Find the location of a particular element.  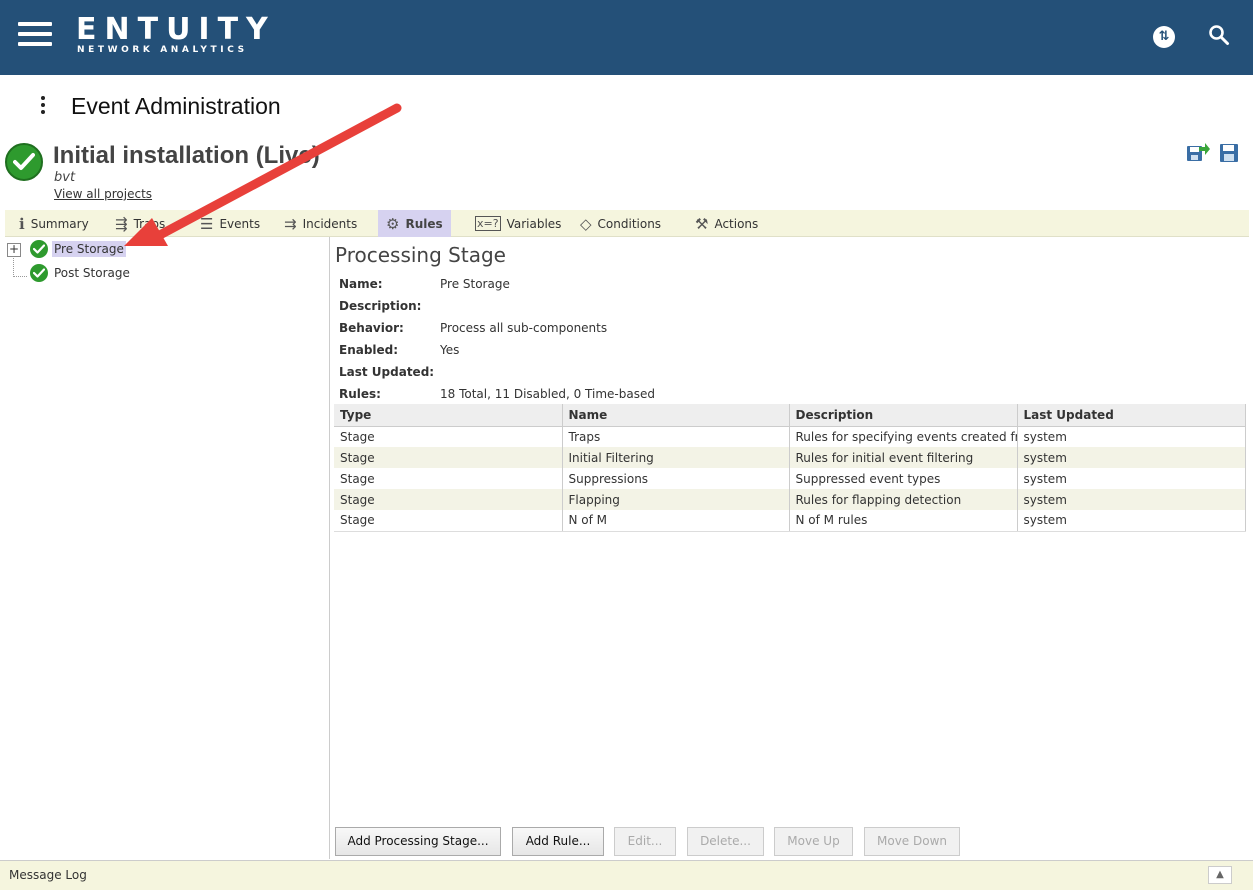

page-title: Event Administration is located at coordinates (176, 106).